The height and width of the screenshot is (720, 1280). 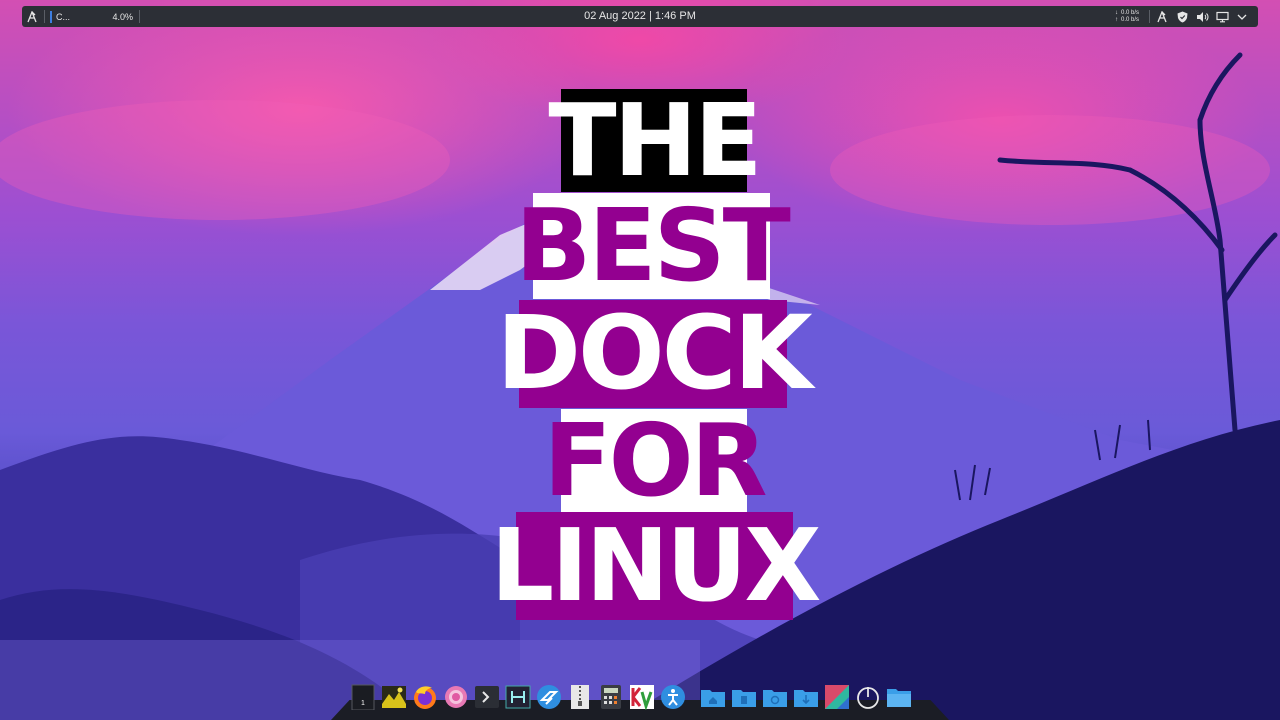 What do you see at coordinates (654, 353) in the screenshot?
I see `title-line-dock: DOCK` at bounding box center [654, 353].